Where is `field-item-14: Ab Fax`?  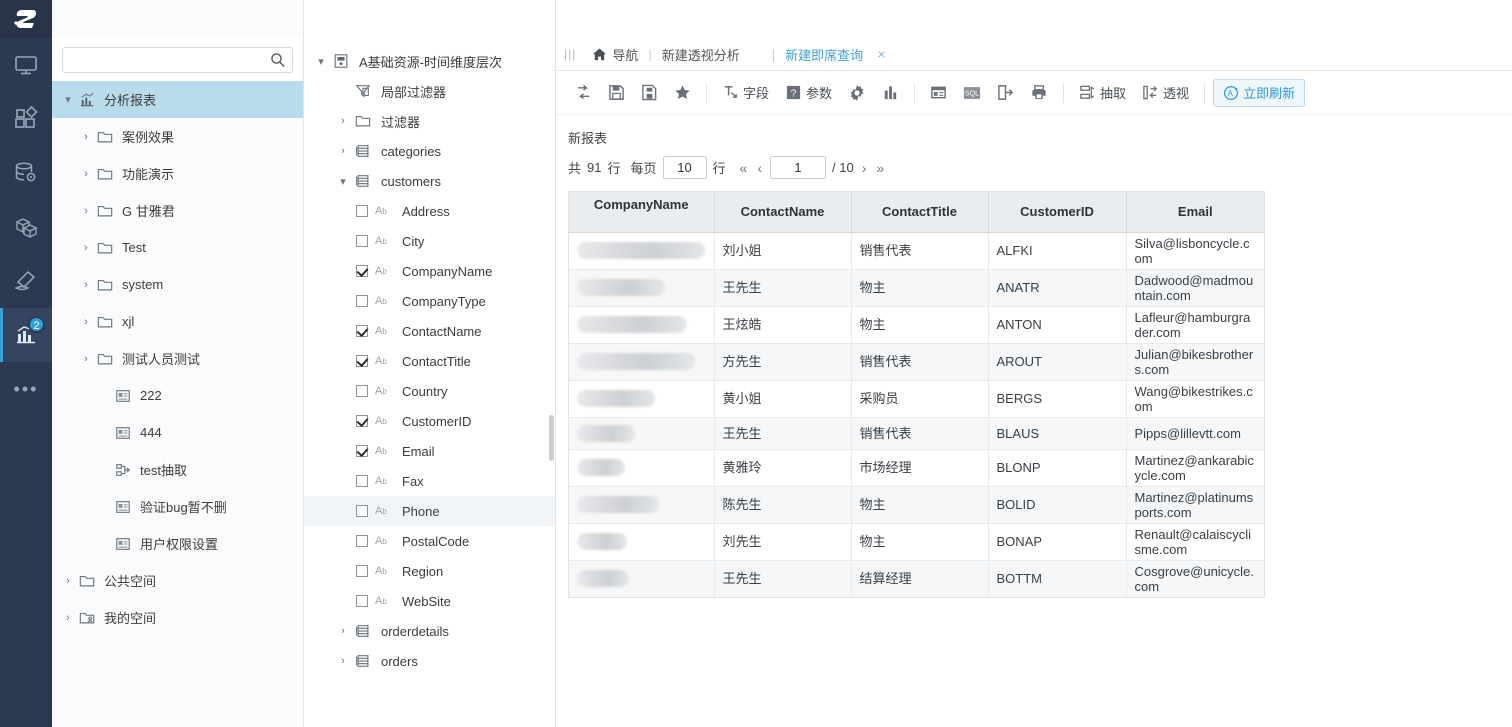 field-item-14: Ab Fax is located at coordinates (429, 481).